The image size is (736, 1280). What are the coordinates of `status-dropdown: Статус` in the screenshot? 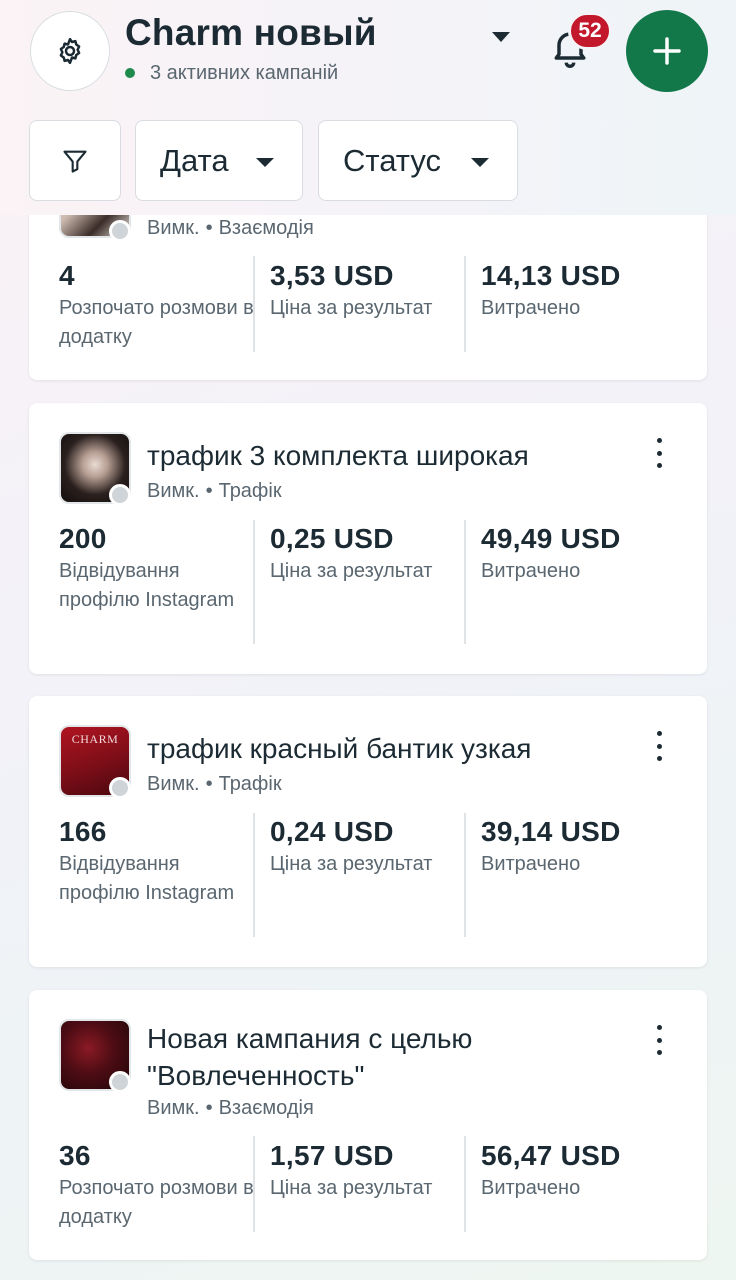 It's located at (418, 160).